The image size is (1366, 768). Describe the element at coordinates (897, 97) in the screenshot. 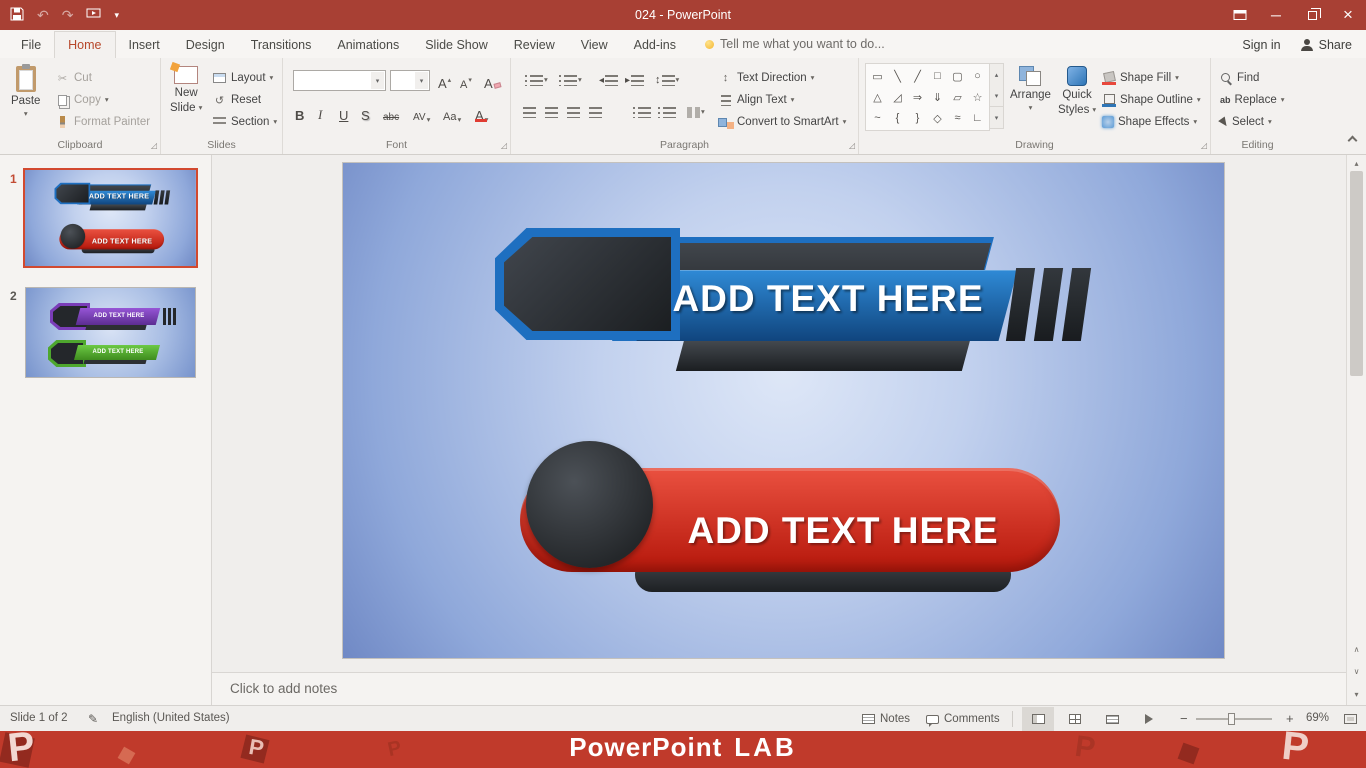

I see `shape-option: ◿` at that location.